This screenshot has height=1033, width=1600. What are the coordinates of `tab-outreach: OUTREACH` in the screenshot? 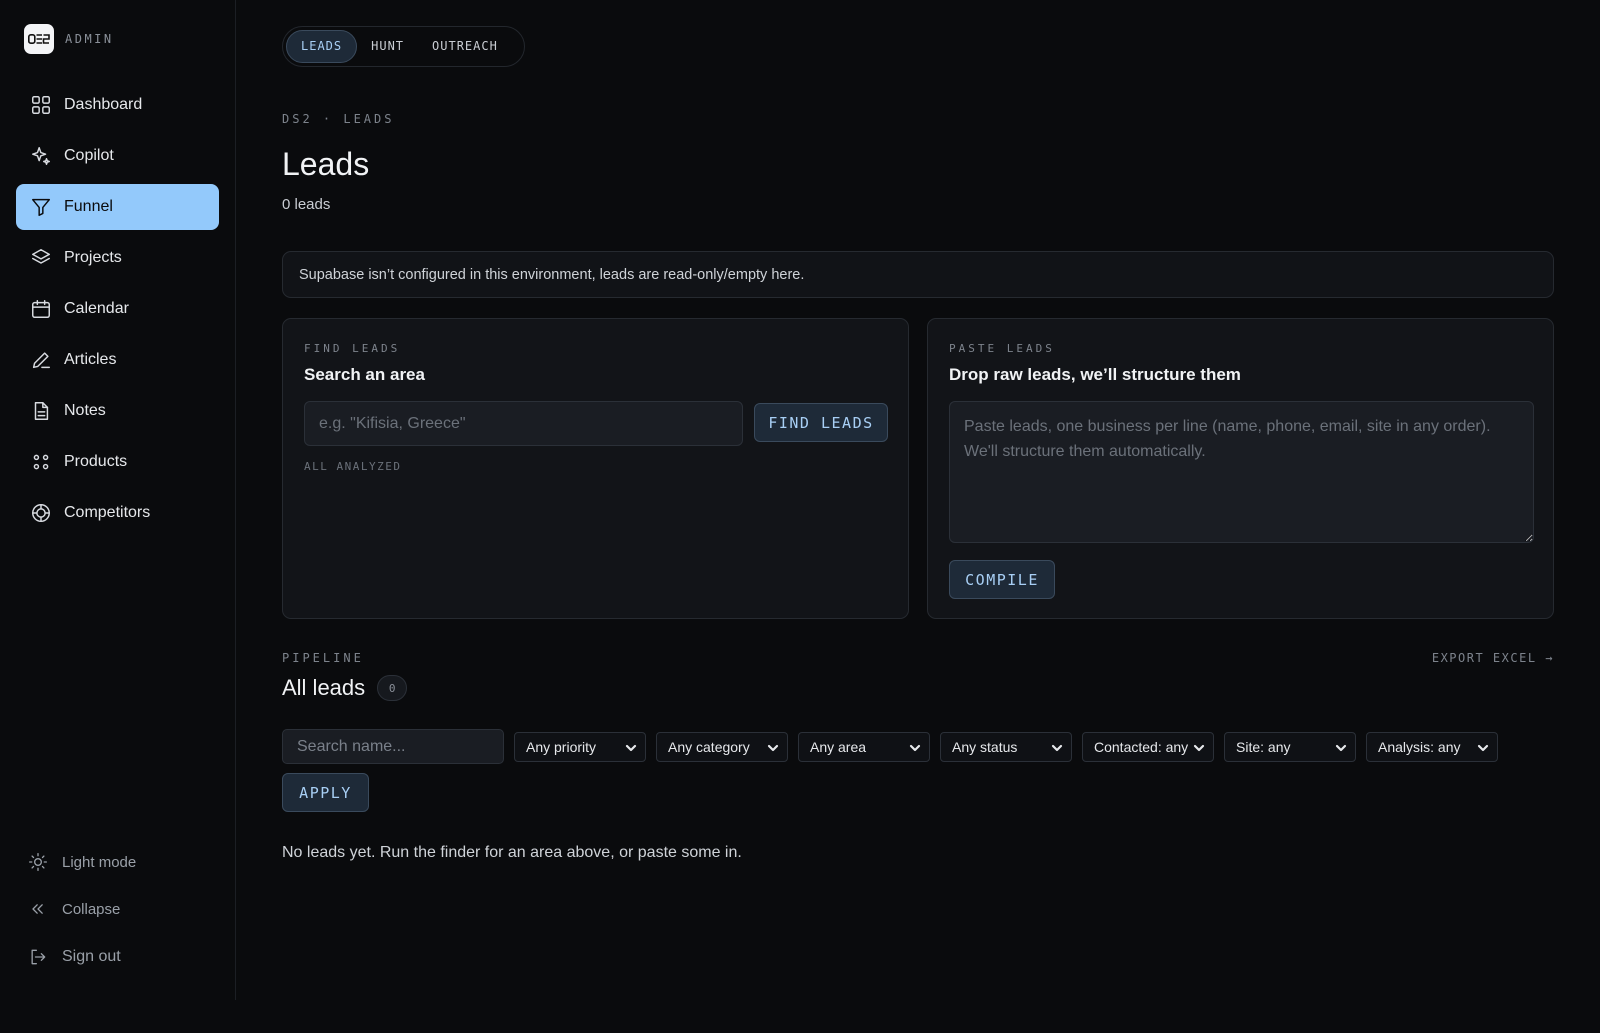 It's located at (465, 46).